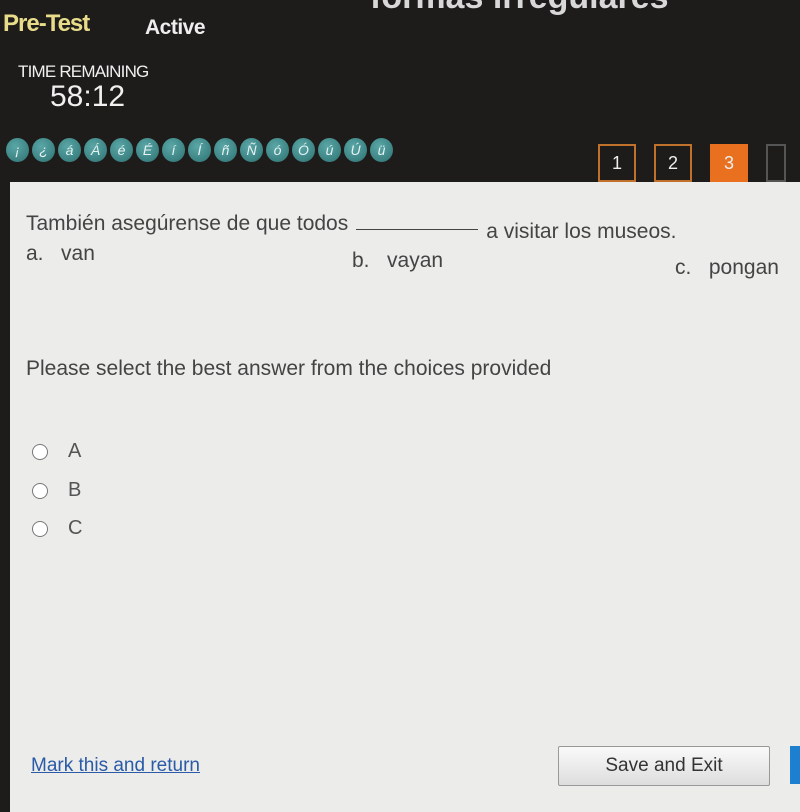 This screenshot has width=800, height=812. Describe the element at coordinates (57, 528) in the screenshot. I see `option-c: C` at that location.